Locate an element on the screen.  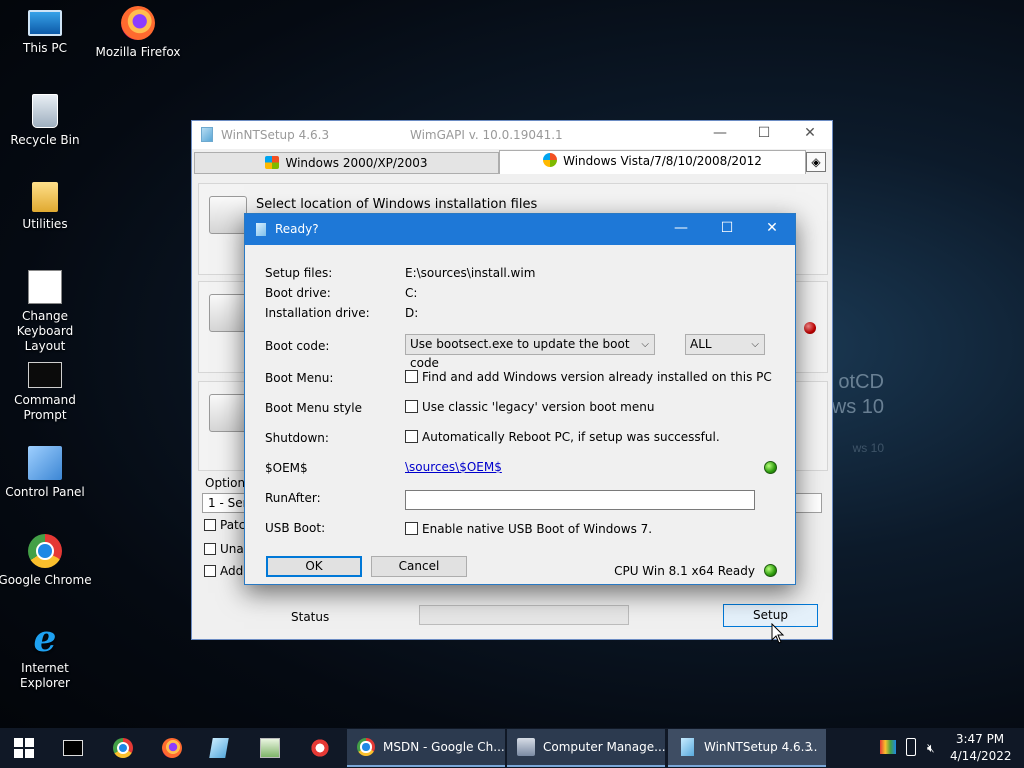
oem-status-icon is located at coordinates (770, 467).